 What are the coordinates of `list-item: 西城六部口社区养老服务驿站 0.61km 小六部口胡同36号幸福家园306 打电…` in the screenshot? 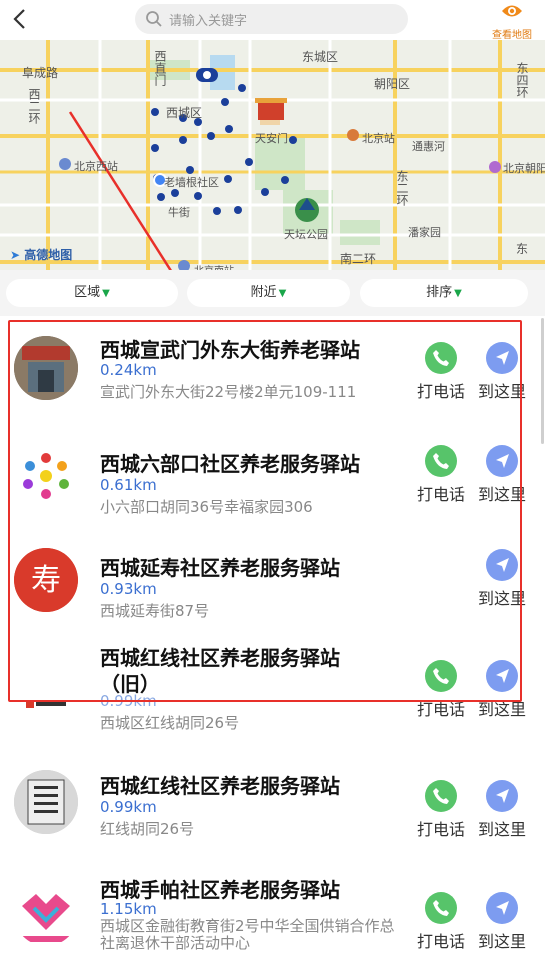 It's located at (272, 480).